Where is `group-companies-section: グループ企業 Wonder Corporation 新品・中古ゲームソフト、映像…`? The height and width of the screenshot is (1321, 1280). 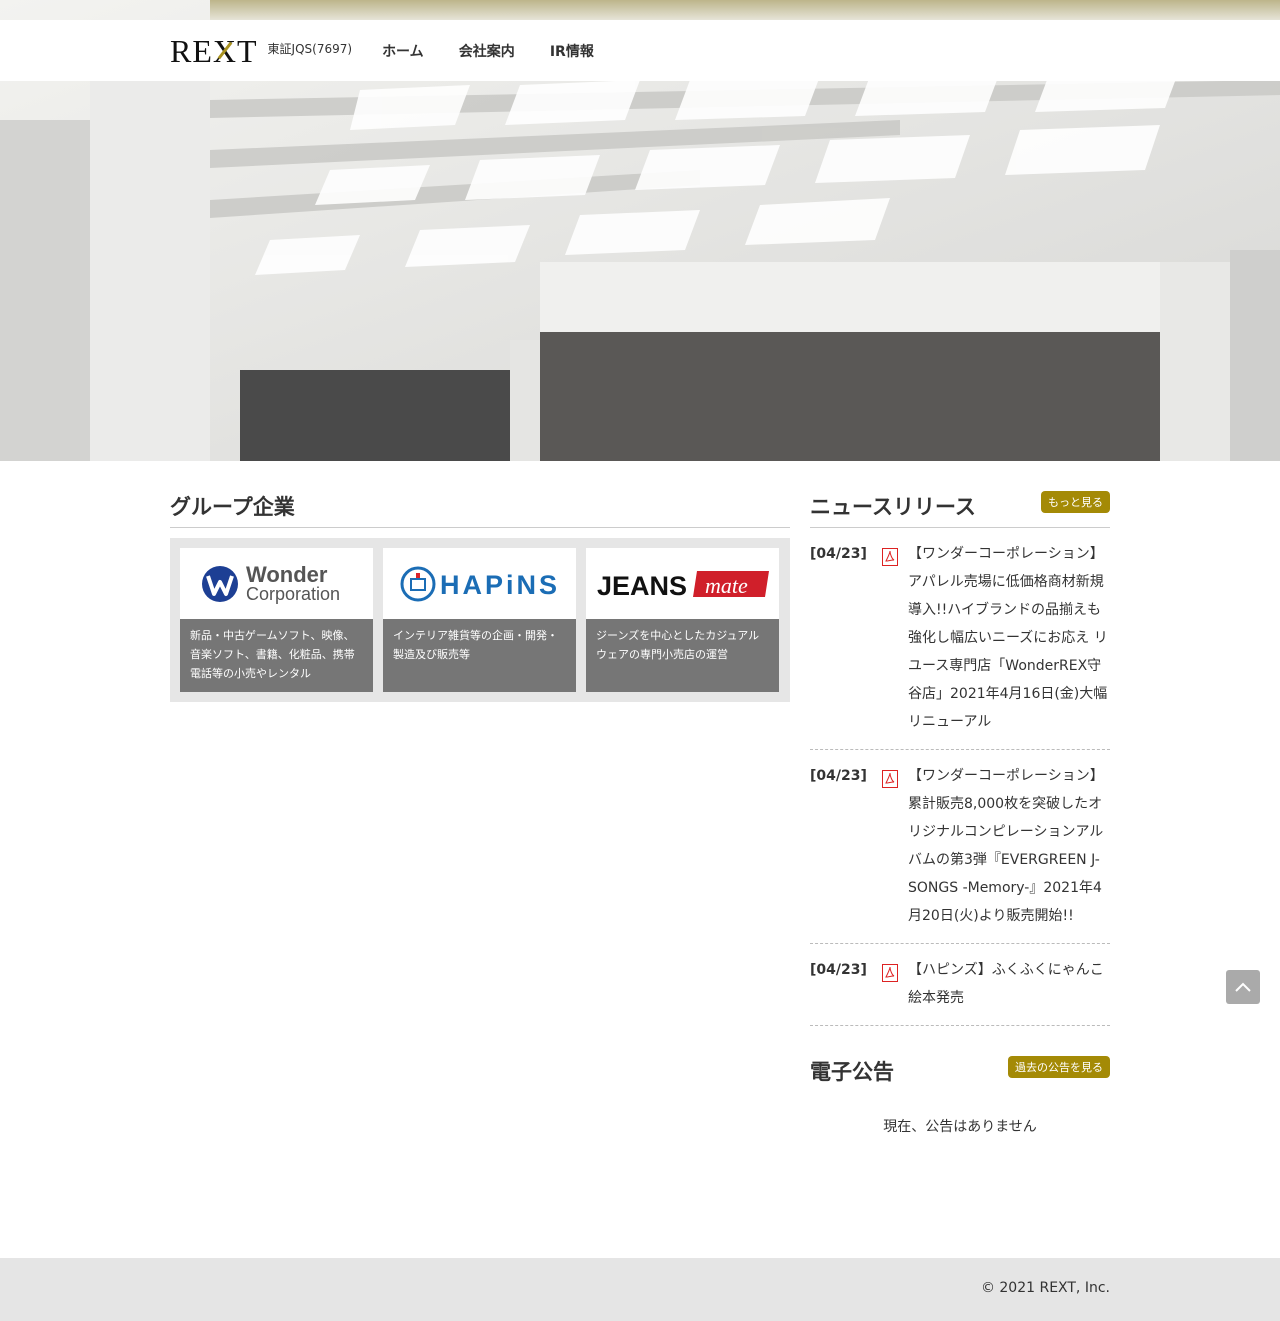
group-companies-section: グループ企業 Wonder Corporation 新品・中古ゲームソフト、映像… is located at coordinates (480, 596).